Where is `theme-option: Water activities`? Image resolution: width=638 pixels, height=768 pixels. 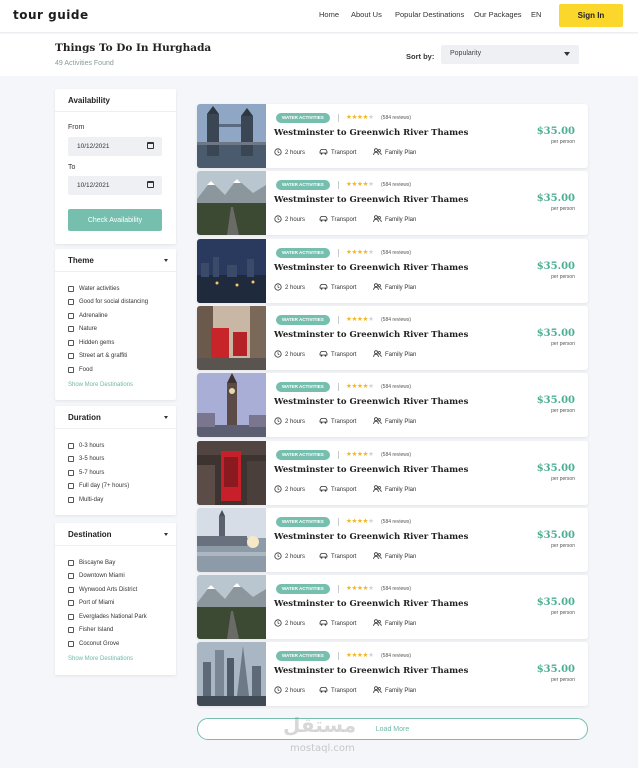 theme-option: Water activities is located at coordinates (93, 289).